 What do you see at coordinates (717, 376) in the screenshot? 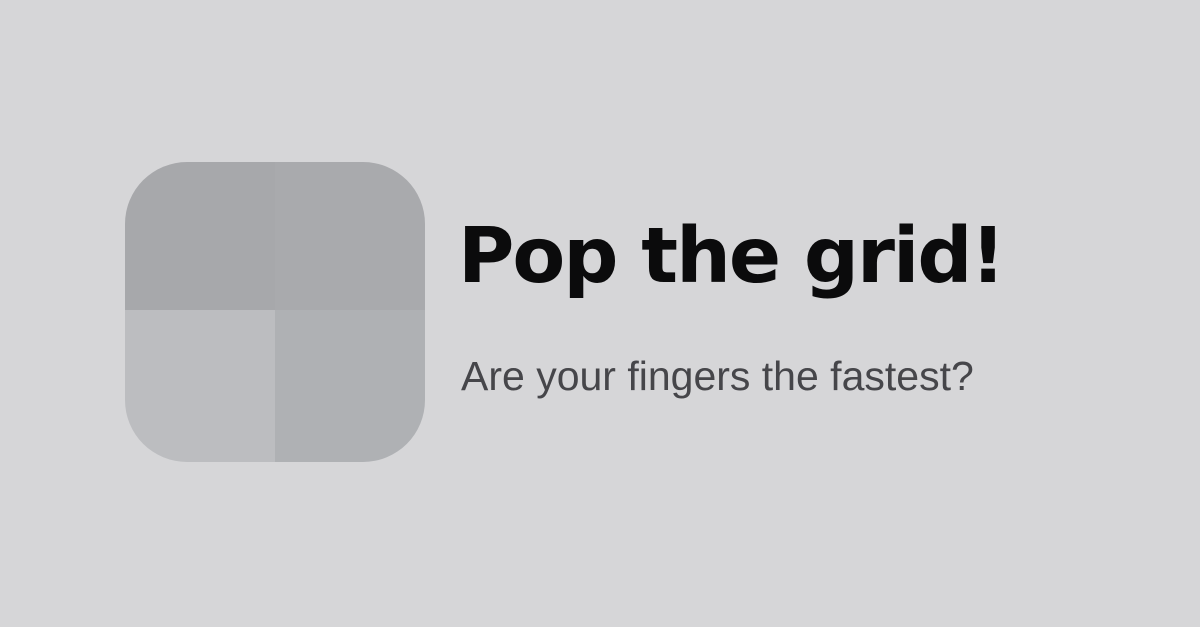
I see `tagline: Are your fingers the fastest?` at bounding box center [717, 376].